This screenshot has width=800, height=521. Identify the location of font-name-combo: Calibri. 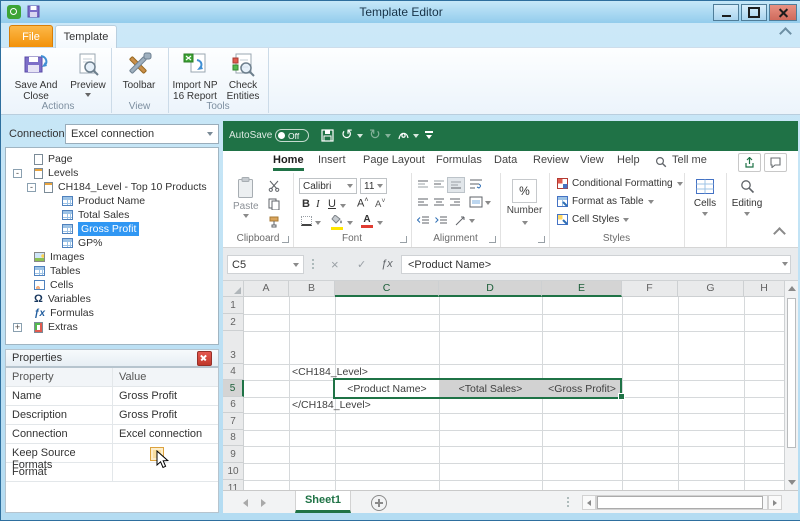
(328, 186).